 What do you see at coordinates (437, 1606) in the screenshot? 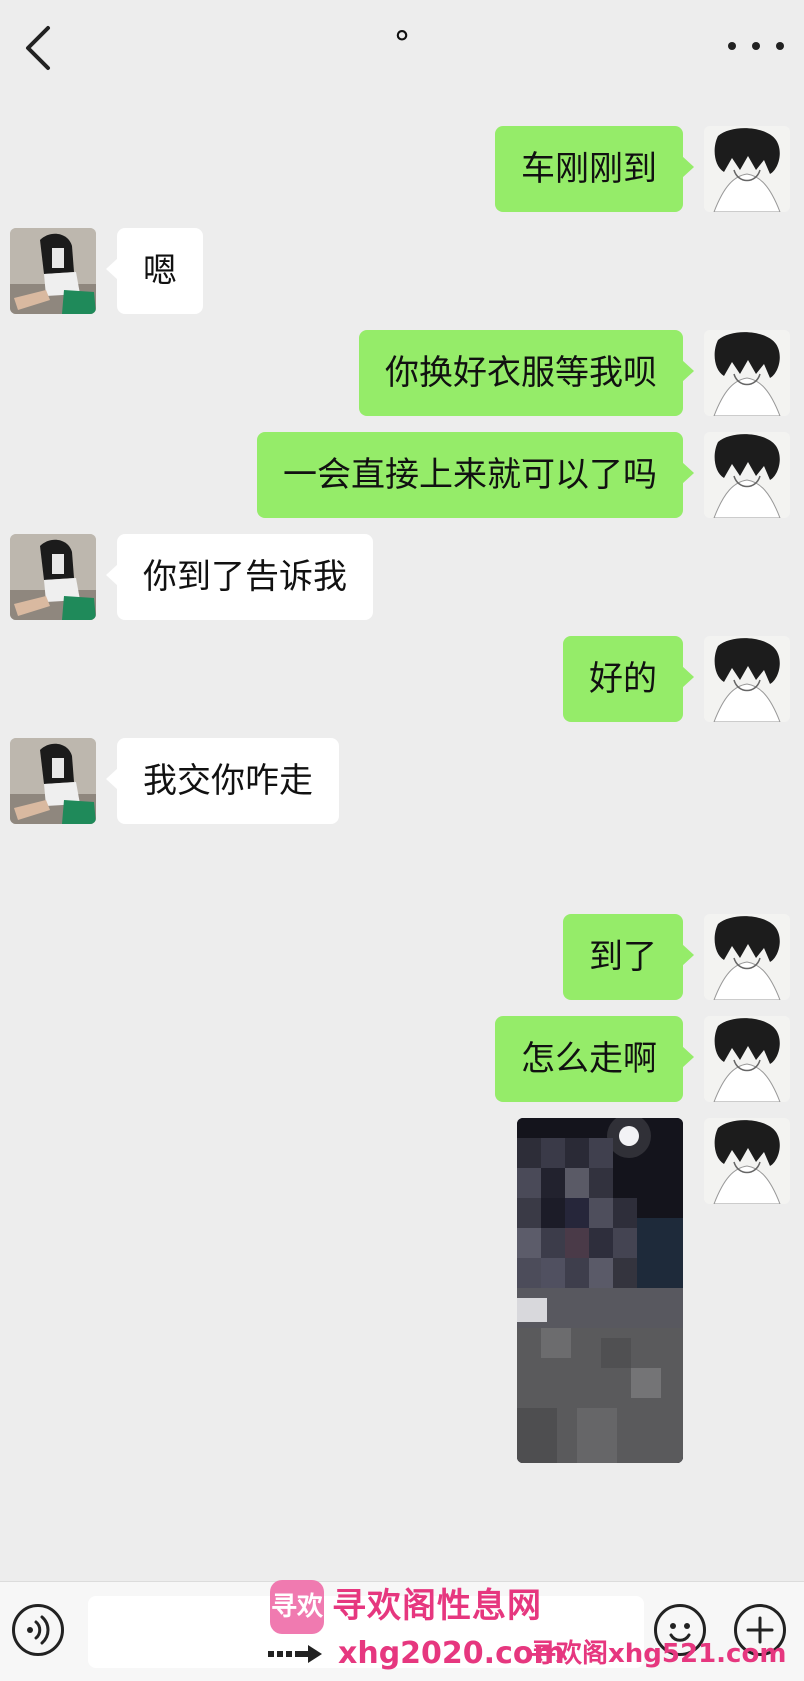
I see `watermark-name: 寻欢阁性息网` at bounding box center [437, 1606].